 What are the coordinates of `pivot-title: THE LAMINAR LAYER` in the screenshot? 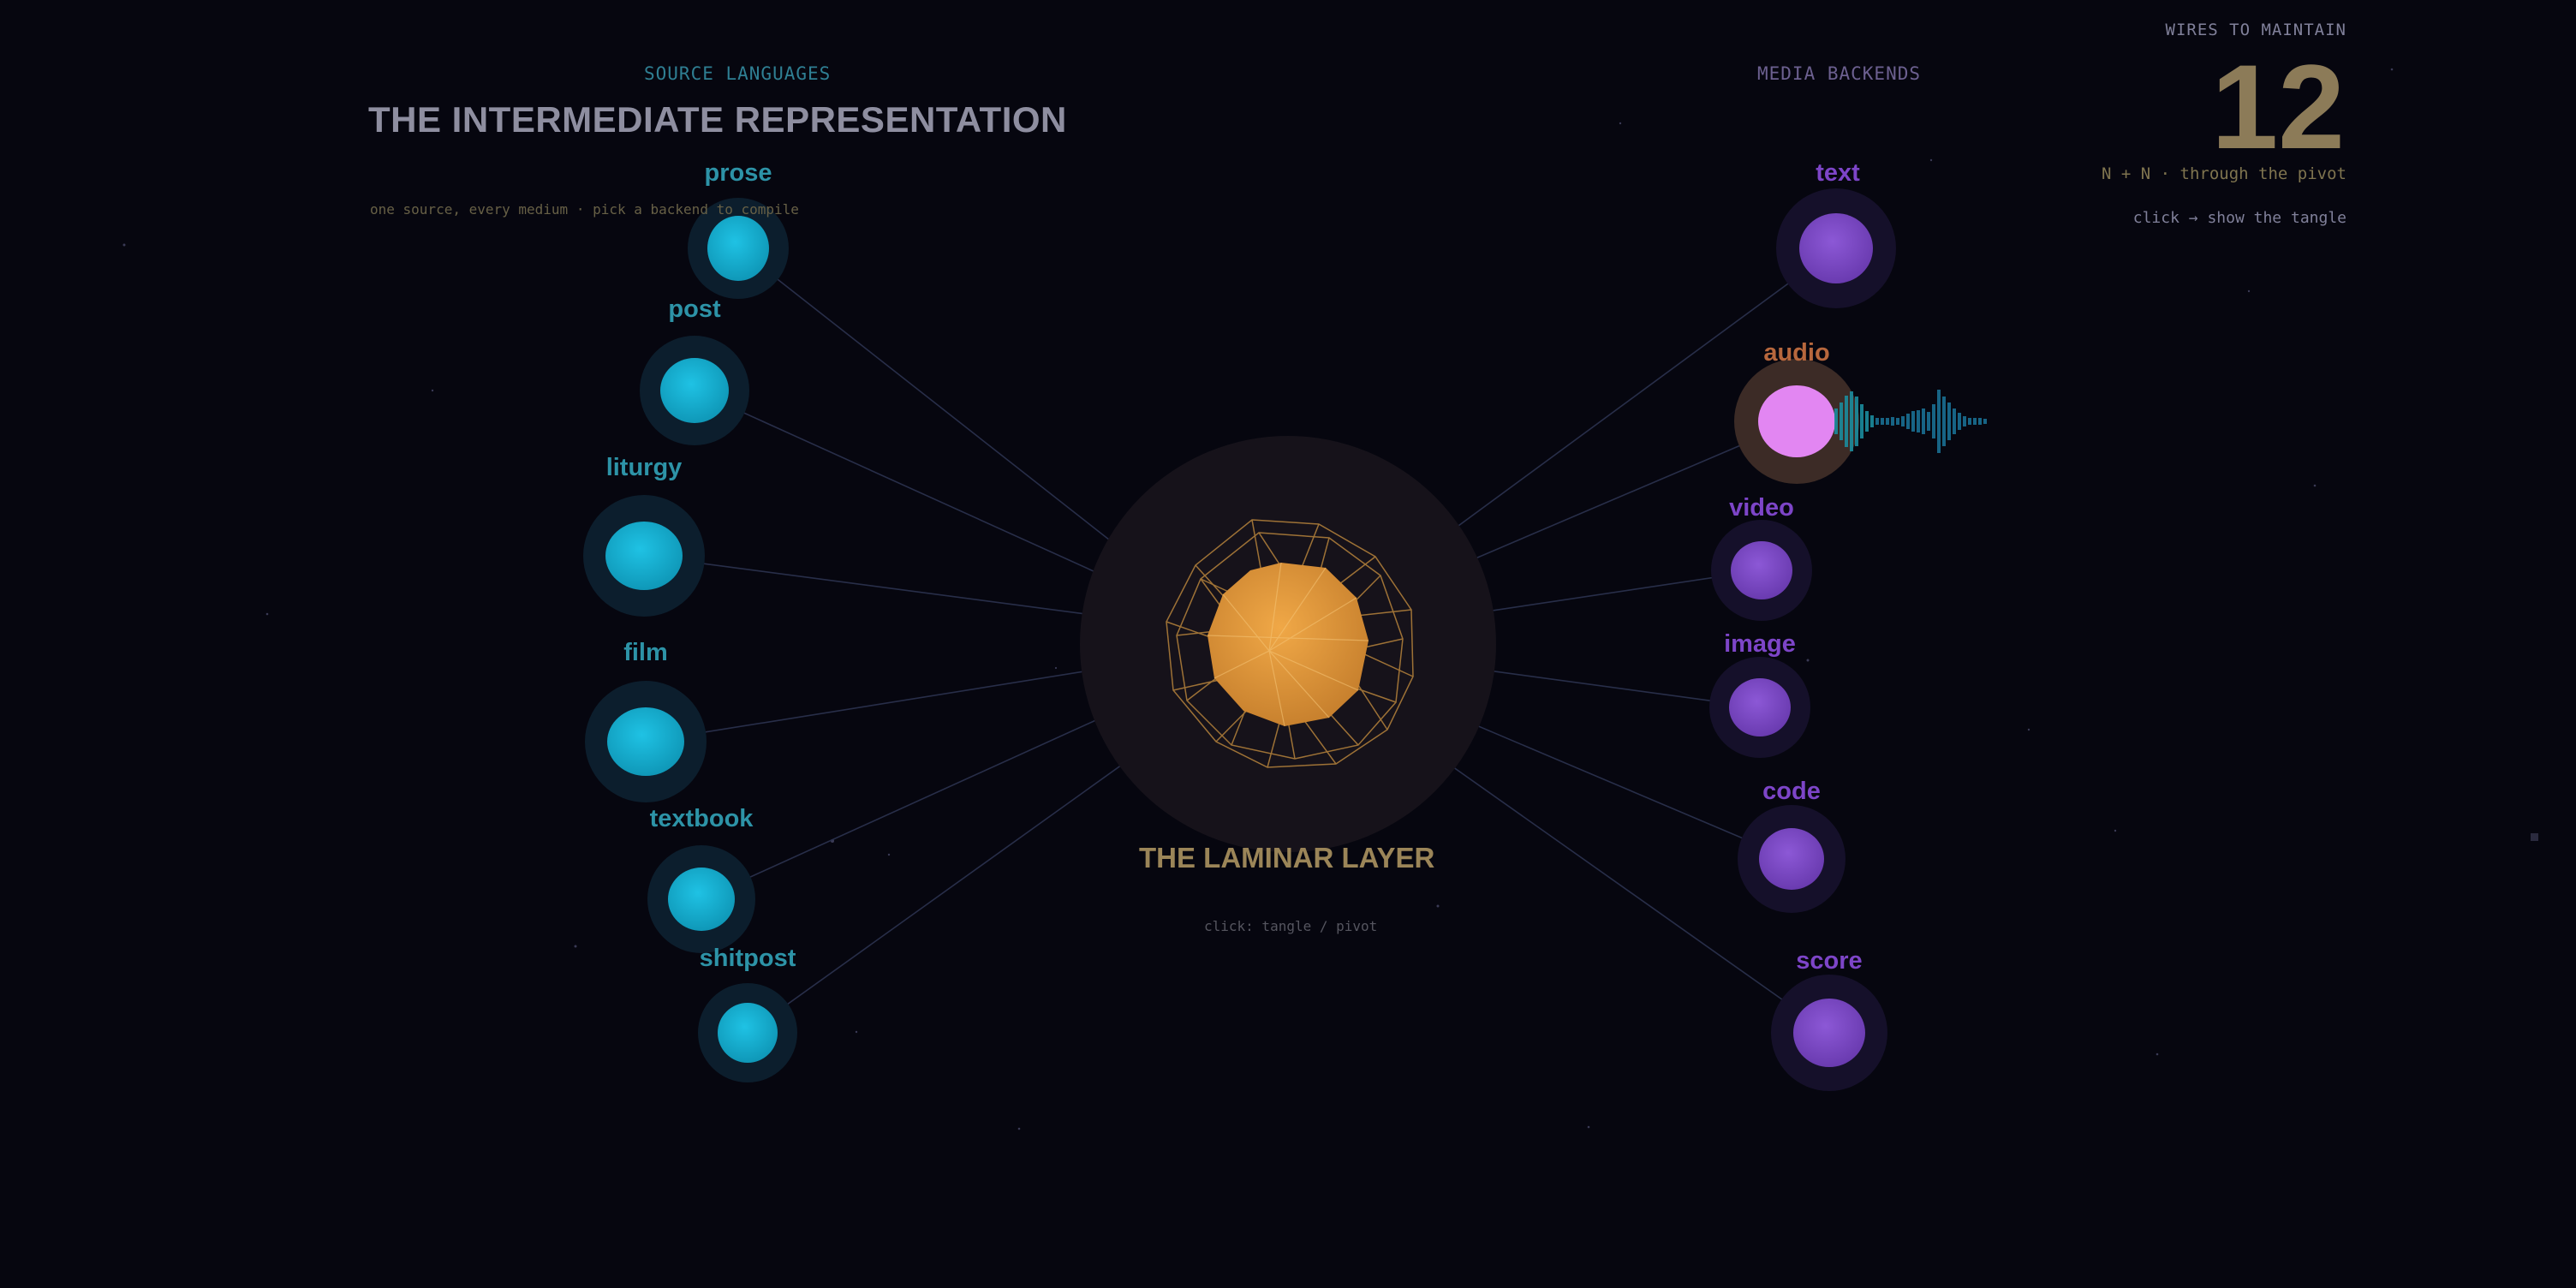 It's located at (1286, 858).